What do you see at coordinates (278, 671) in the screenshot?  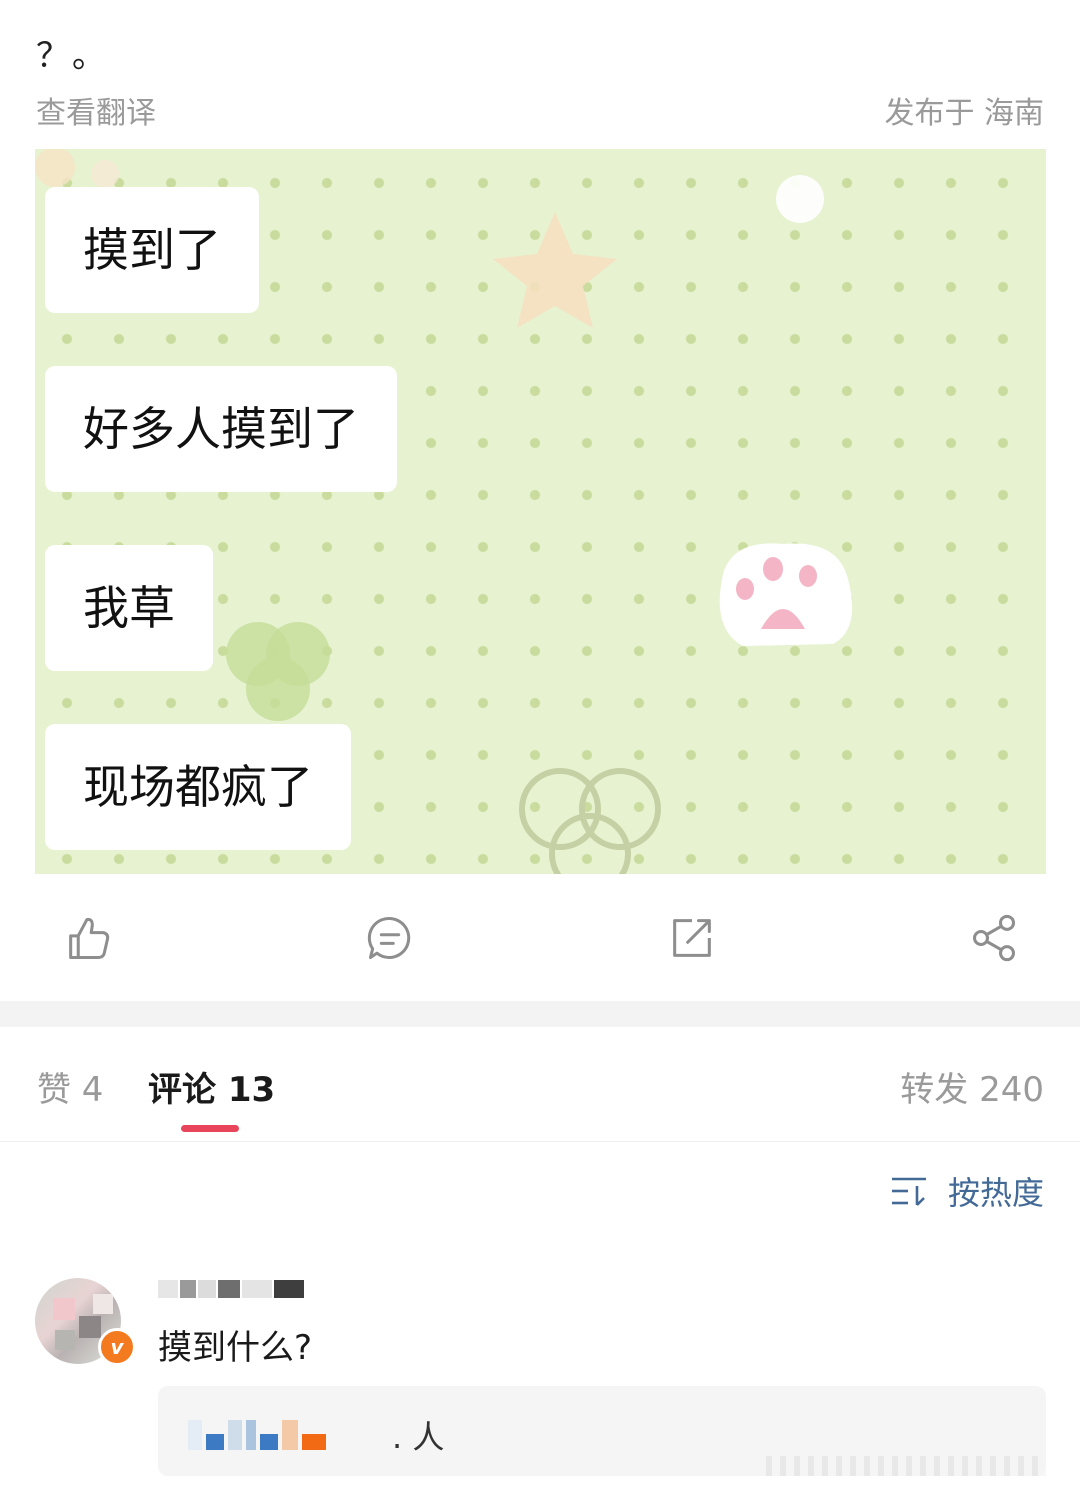 I see `clover-decoration` at bounding box center [278, 671].